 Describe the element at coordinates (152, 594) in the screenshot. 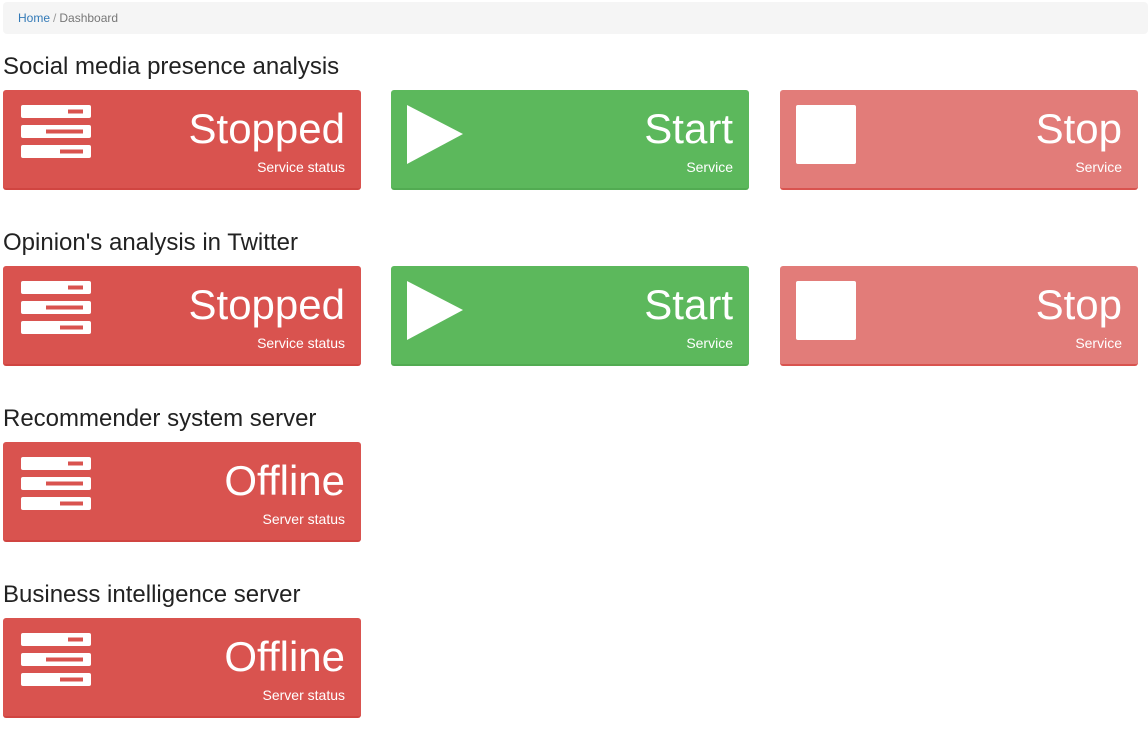

I see `section-title-business-intelligence: Business intelligence server` at that location.